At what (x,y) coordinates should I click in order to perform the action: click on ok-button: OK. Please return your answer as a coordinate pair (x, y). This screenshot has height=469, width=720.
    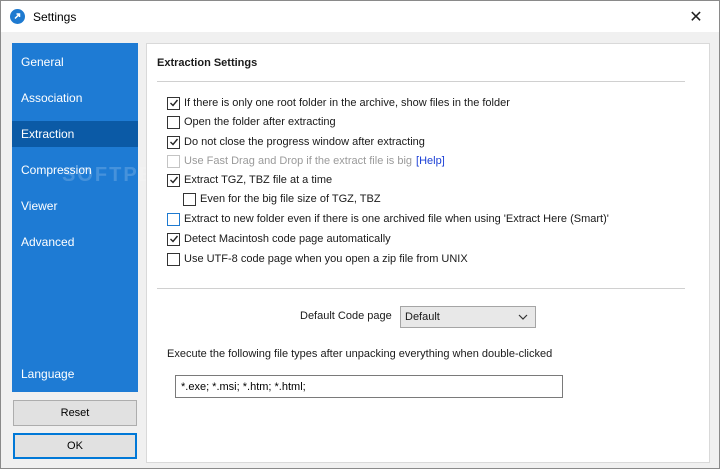
    Looking at the image, I should click on (75, 446).